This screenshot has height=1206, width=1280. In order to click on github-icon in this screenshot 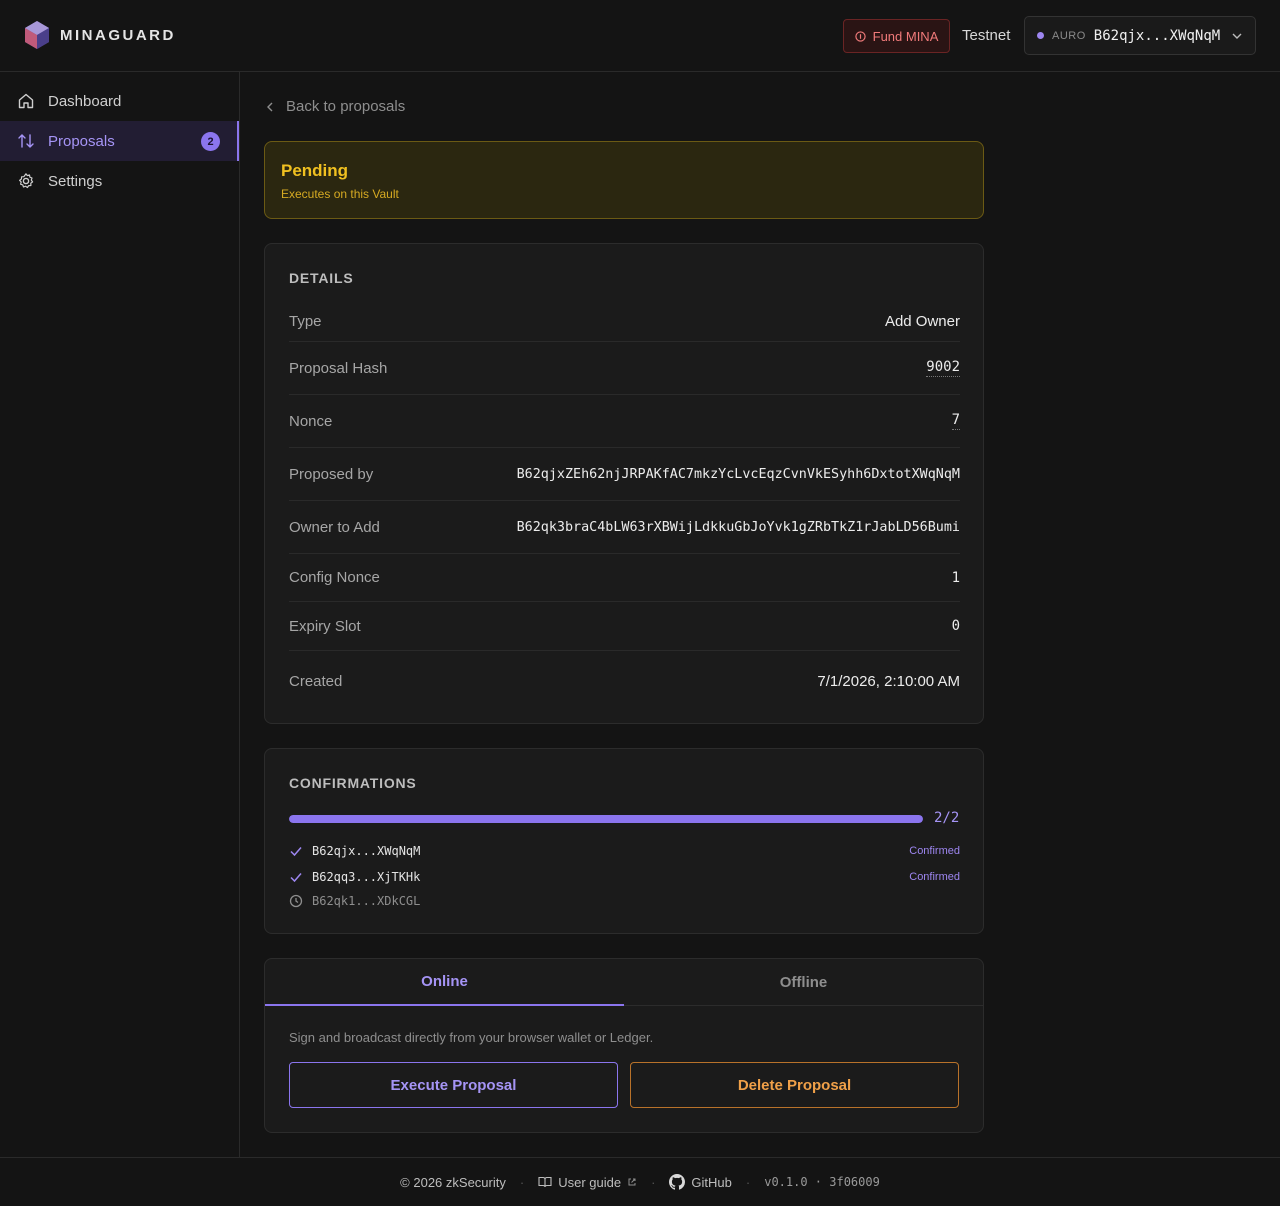, I will do `click(677, 1182)`.